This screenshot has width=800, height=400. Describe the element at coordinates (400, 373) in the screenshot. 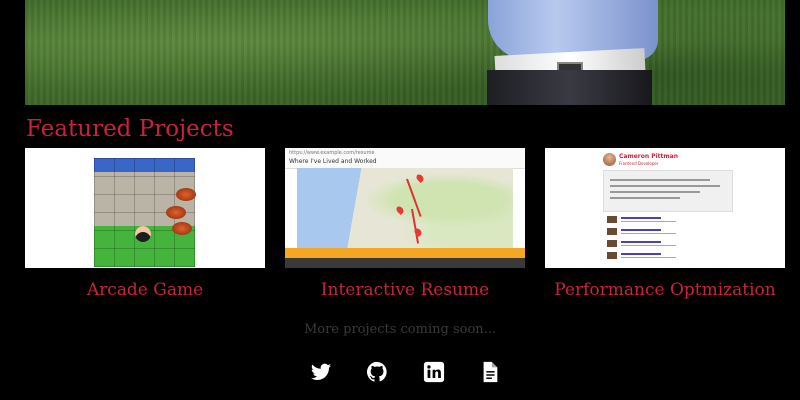

I see `social-links` at that location.